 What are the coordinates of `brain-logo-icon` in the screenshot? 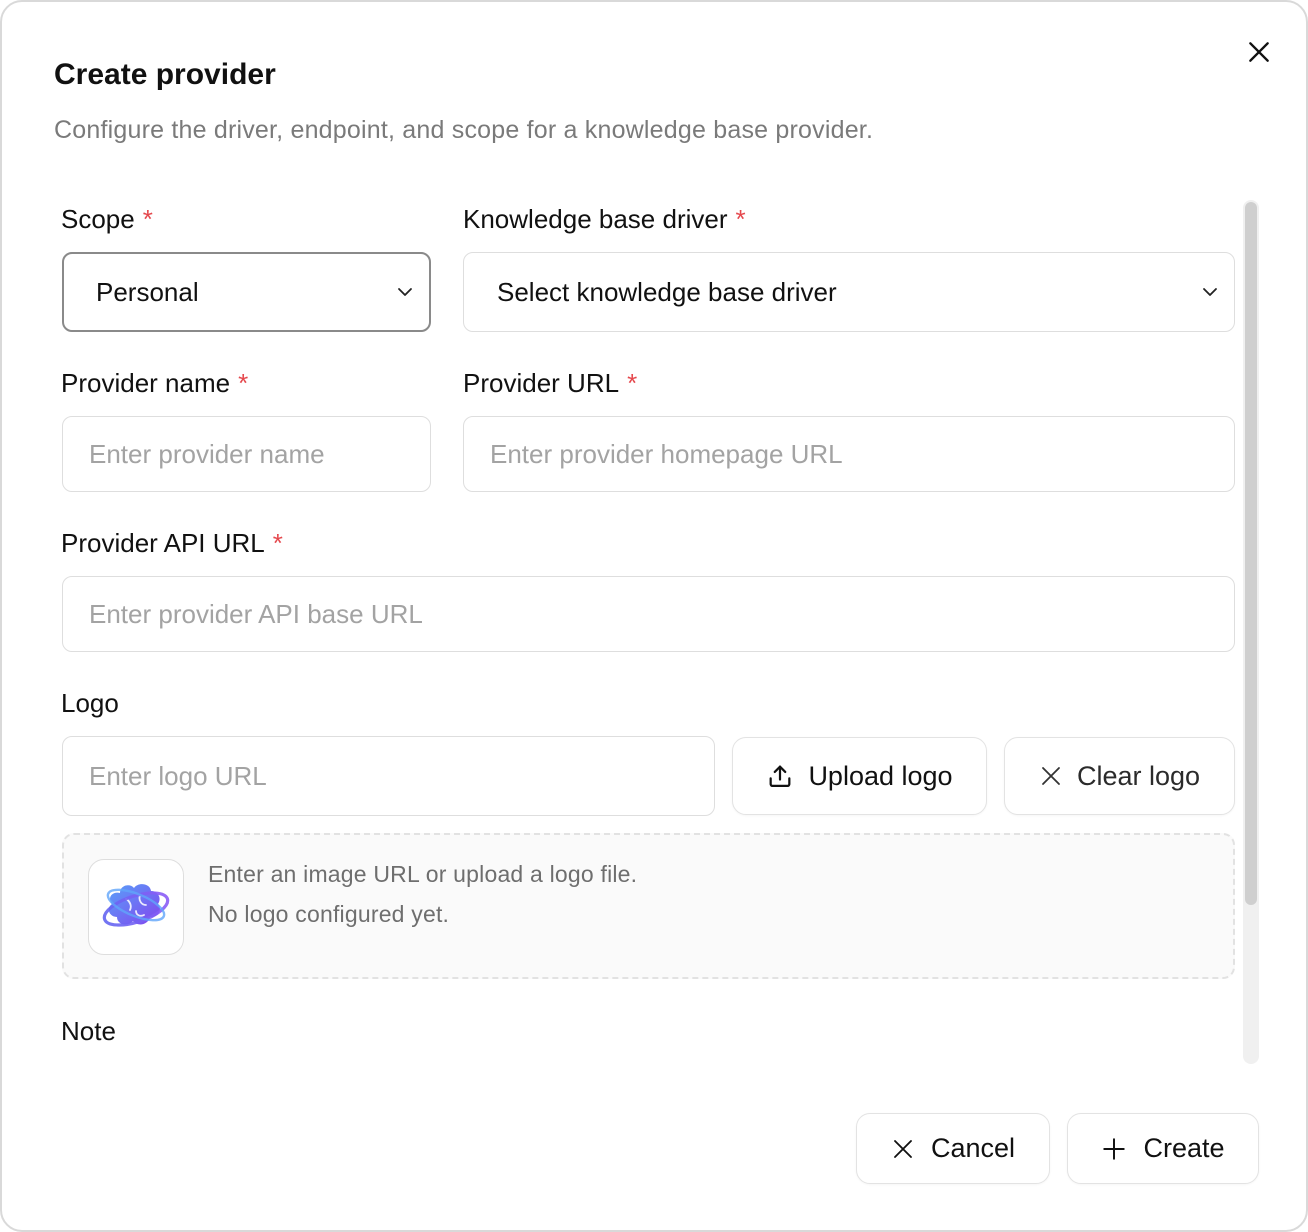 It's located at (136, 905).